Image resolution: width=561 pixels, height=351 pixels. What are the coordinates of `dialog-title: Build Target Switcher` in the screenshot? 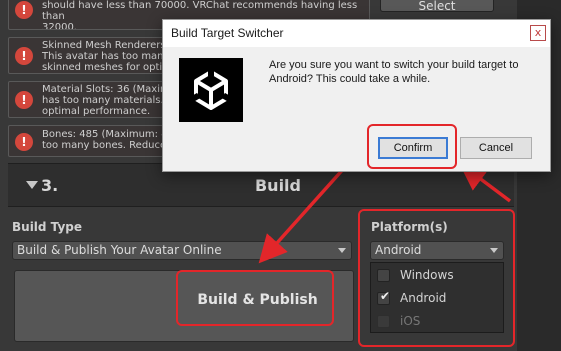 It's located at (227, 33).